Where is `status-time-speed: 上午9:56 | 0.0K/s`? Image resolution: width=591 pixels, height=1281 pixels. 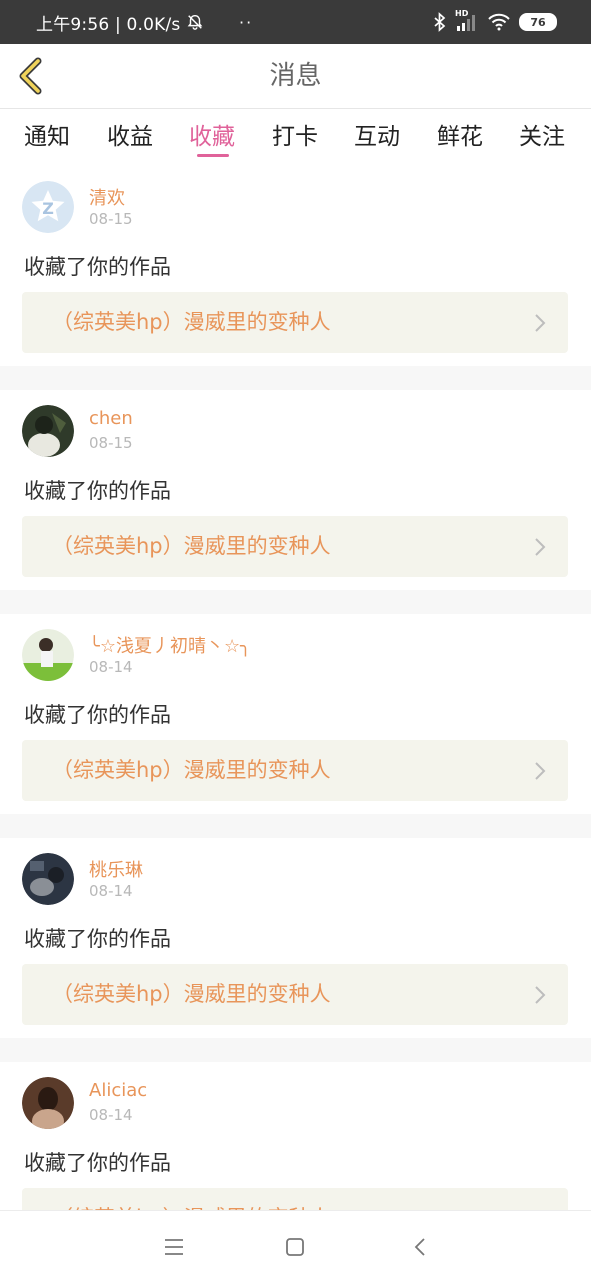
status-time-speed: 上午9:56 | 0.0K/s is located at coordinates (108, 24).